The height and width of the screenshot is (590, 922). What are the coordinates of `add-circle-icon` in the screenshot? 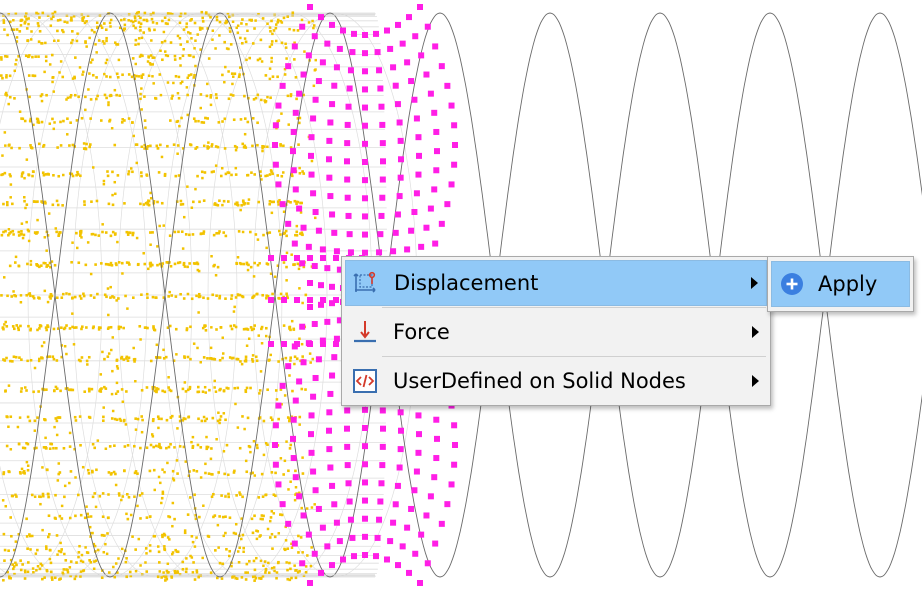 It's located at (792, 284).